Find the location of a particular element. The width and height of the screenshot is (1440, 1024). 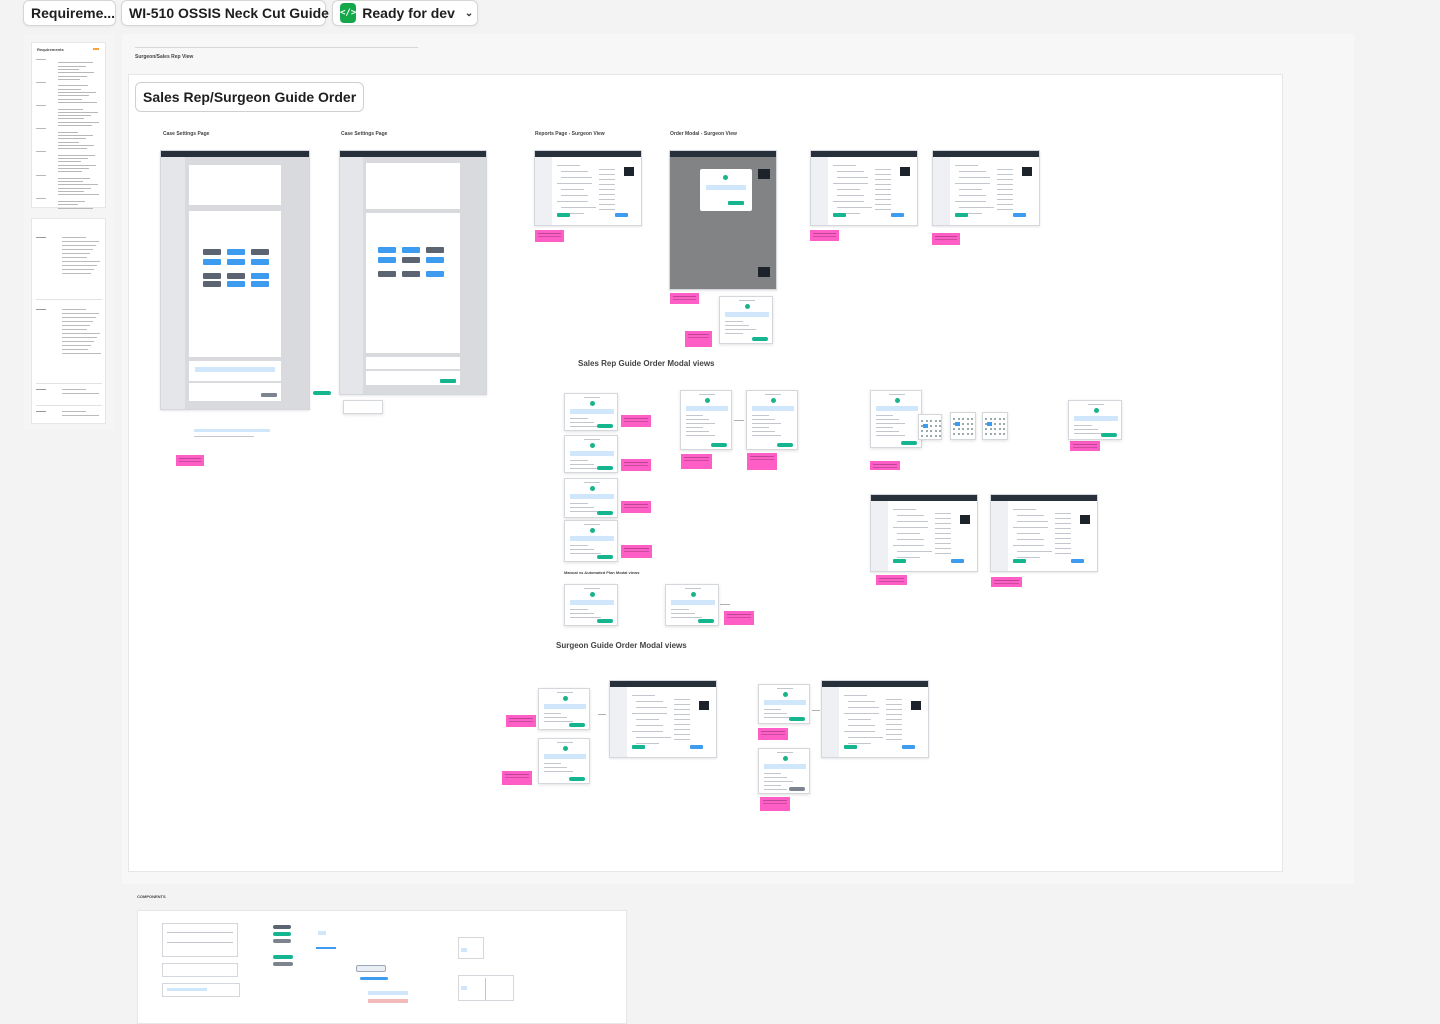

dev-status-dropdown: </> Ready for dev ⌄ is located at coordinates (405, 13).